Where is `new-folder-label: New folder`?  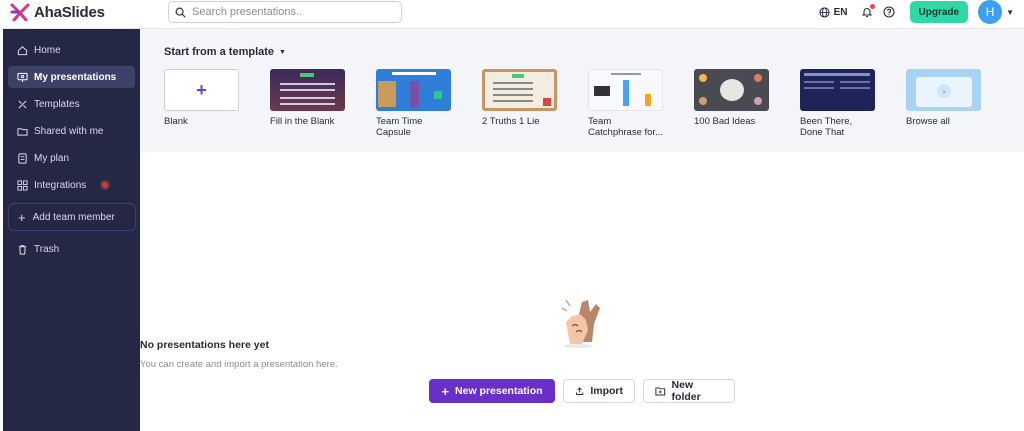
new-folder-label: New folder is located at coordinates (686, 391).